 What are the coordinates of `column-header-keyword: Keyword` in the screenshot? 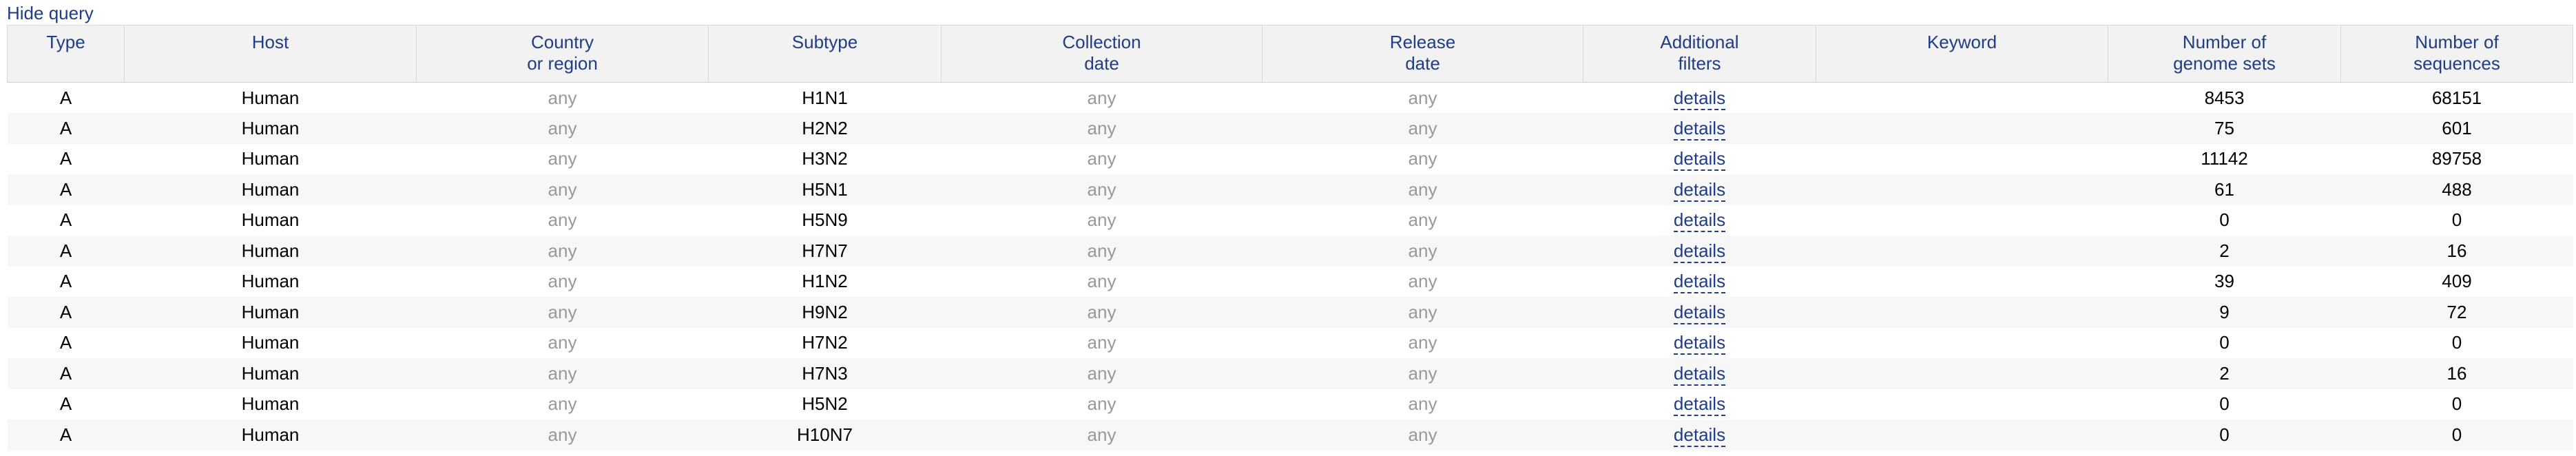 It's located at (1962, 54).